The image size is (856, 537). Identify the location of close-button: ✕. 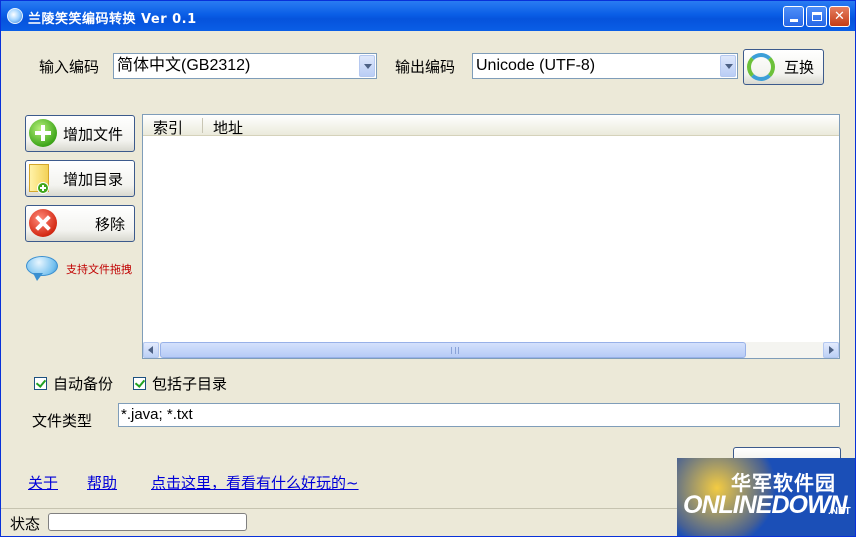
(839, 16).